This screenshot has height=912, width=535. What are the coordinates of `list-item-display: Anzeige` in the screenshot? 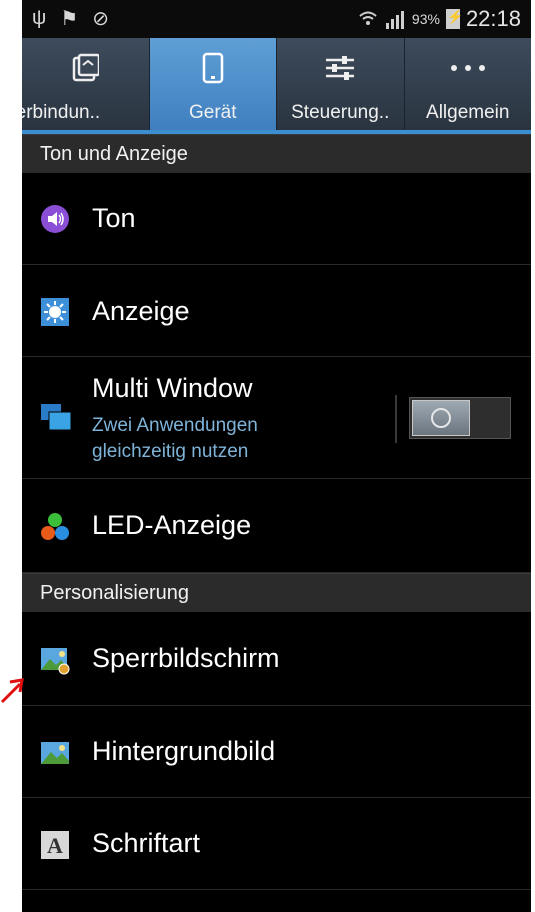 It's located at (276, 311).